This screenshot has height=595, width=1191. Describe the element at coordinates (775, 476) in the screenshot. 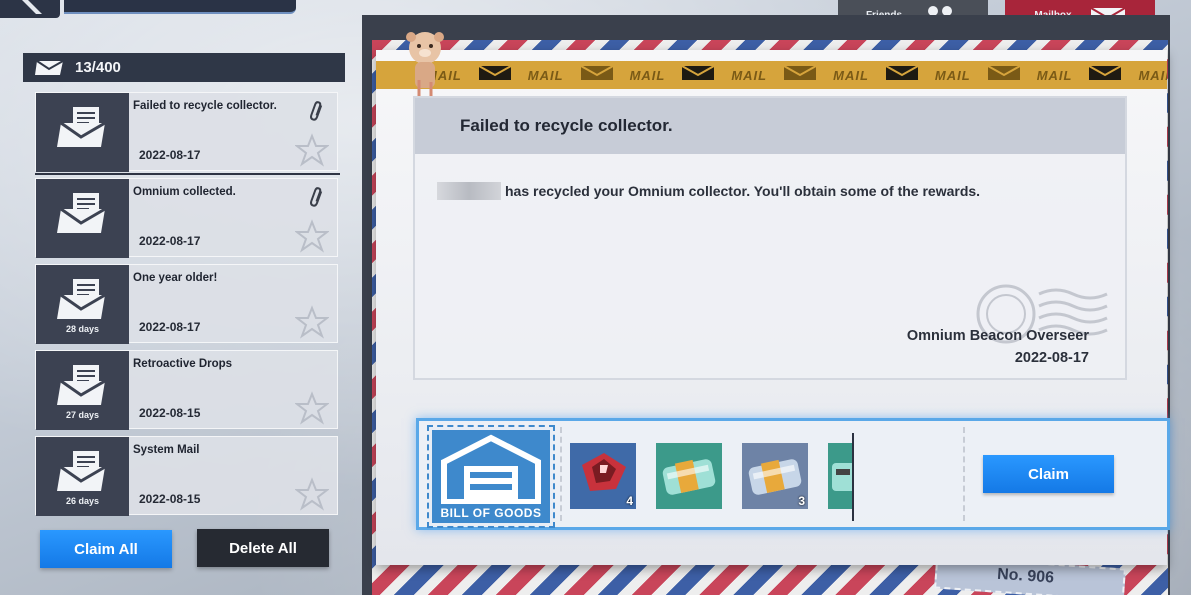

I see `reward-item-3: 3` at that location.